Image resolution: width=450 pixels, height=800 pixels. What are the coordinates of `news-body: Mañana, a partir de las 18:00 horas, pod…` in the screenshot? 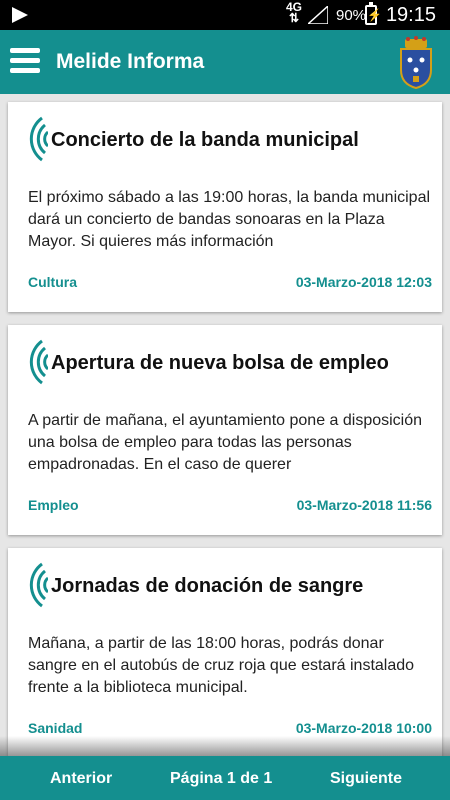 It's located at (221, 665).